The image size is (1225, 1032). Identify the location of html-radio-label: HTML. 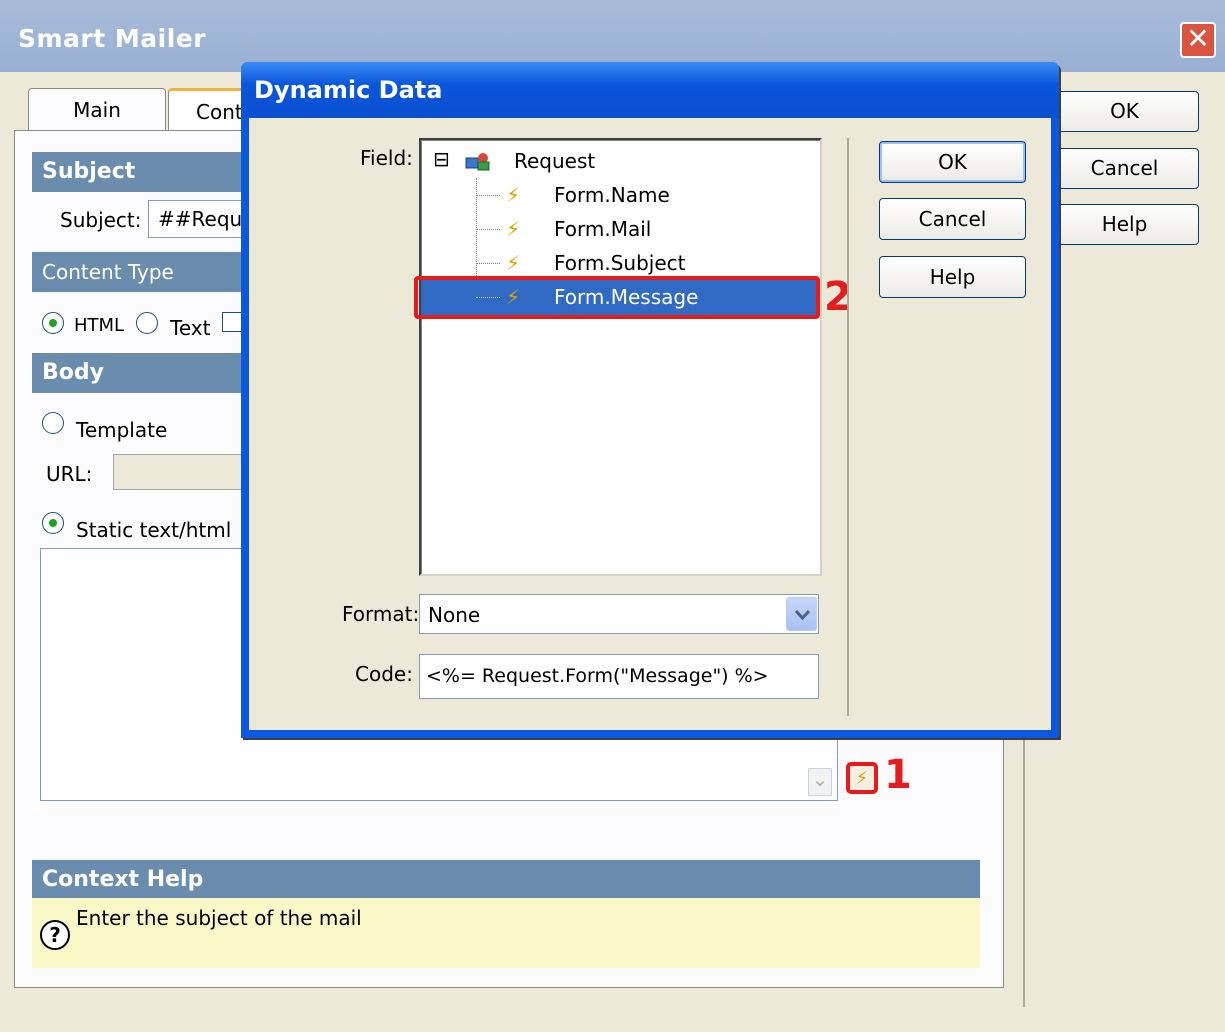
(99, 325).